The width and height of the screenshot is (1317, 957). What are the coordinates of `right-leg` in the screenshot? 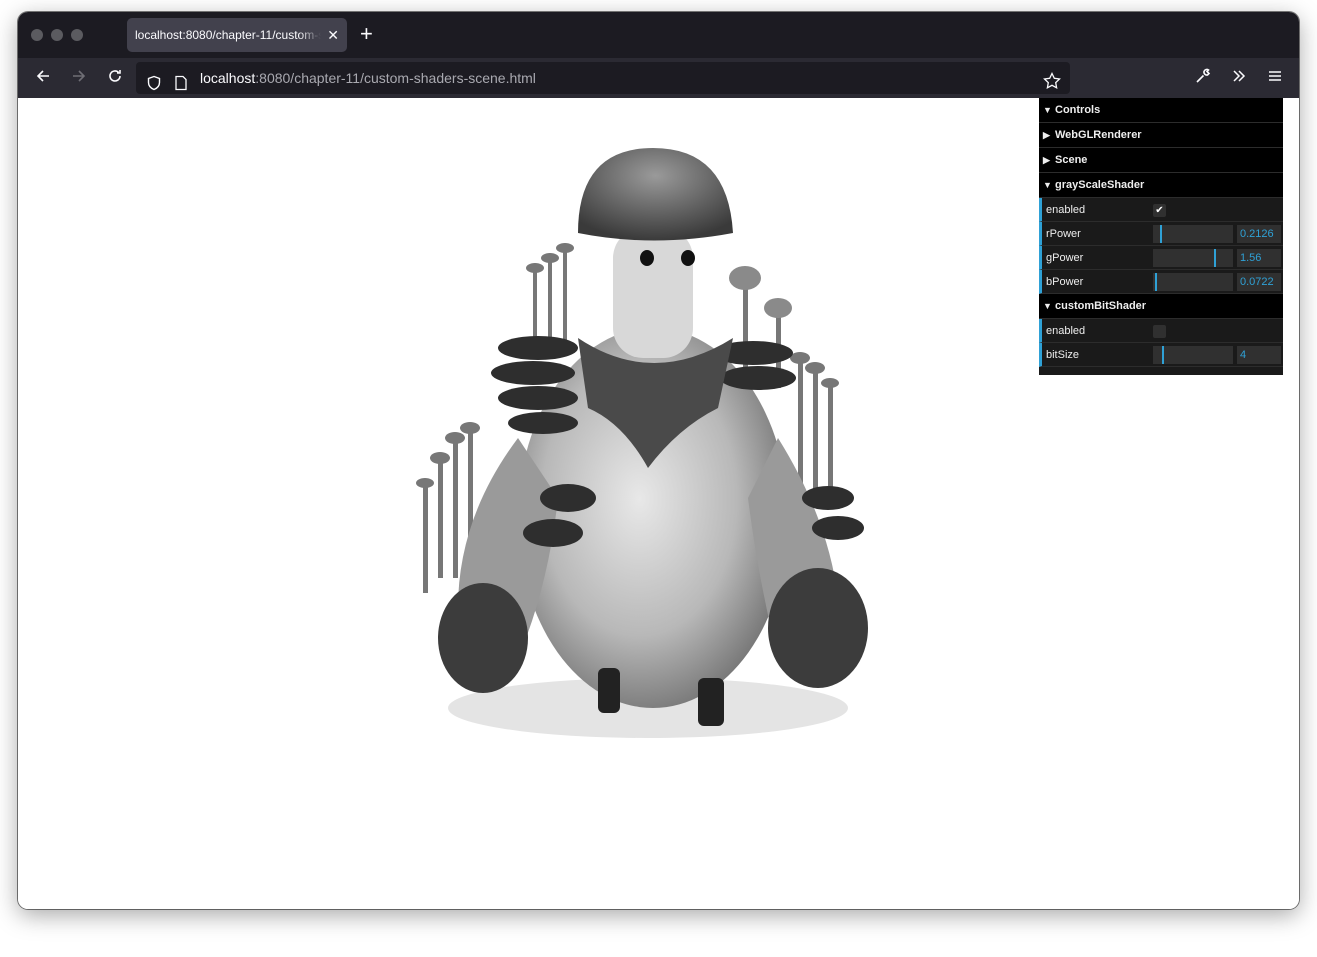 It's located at (711, 702).